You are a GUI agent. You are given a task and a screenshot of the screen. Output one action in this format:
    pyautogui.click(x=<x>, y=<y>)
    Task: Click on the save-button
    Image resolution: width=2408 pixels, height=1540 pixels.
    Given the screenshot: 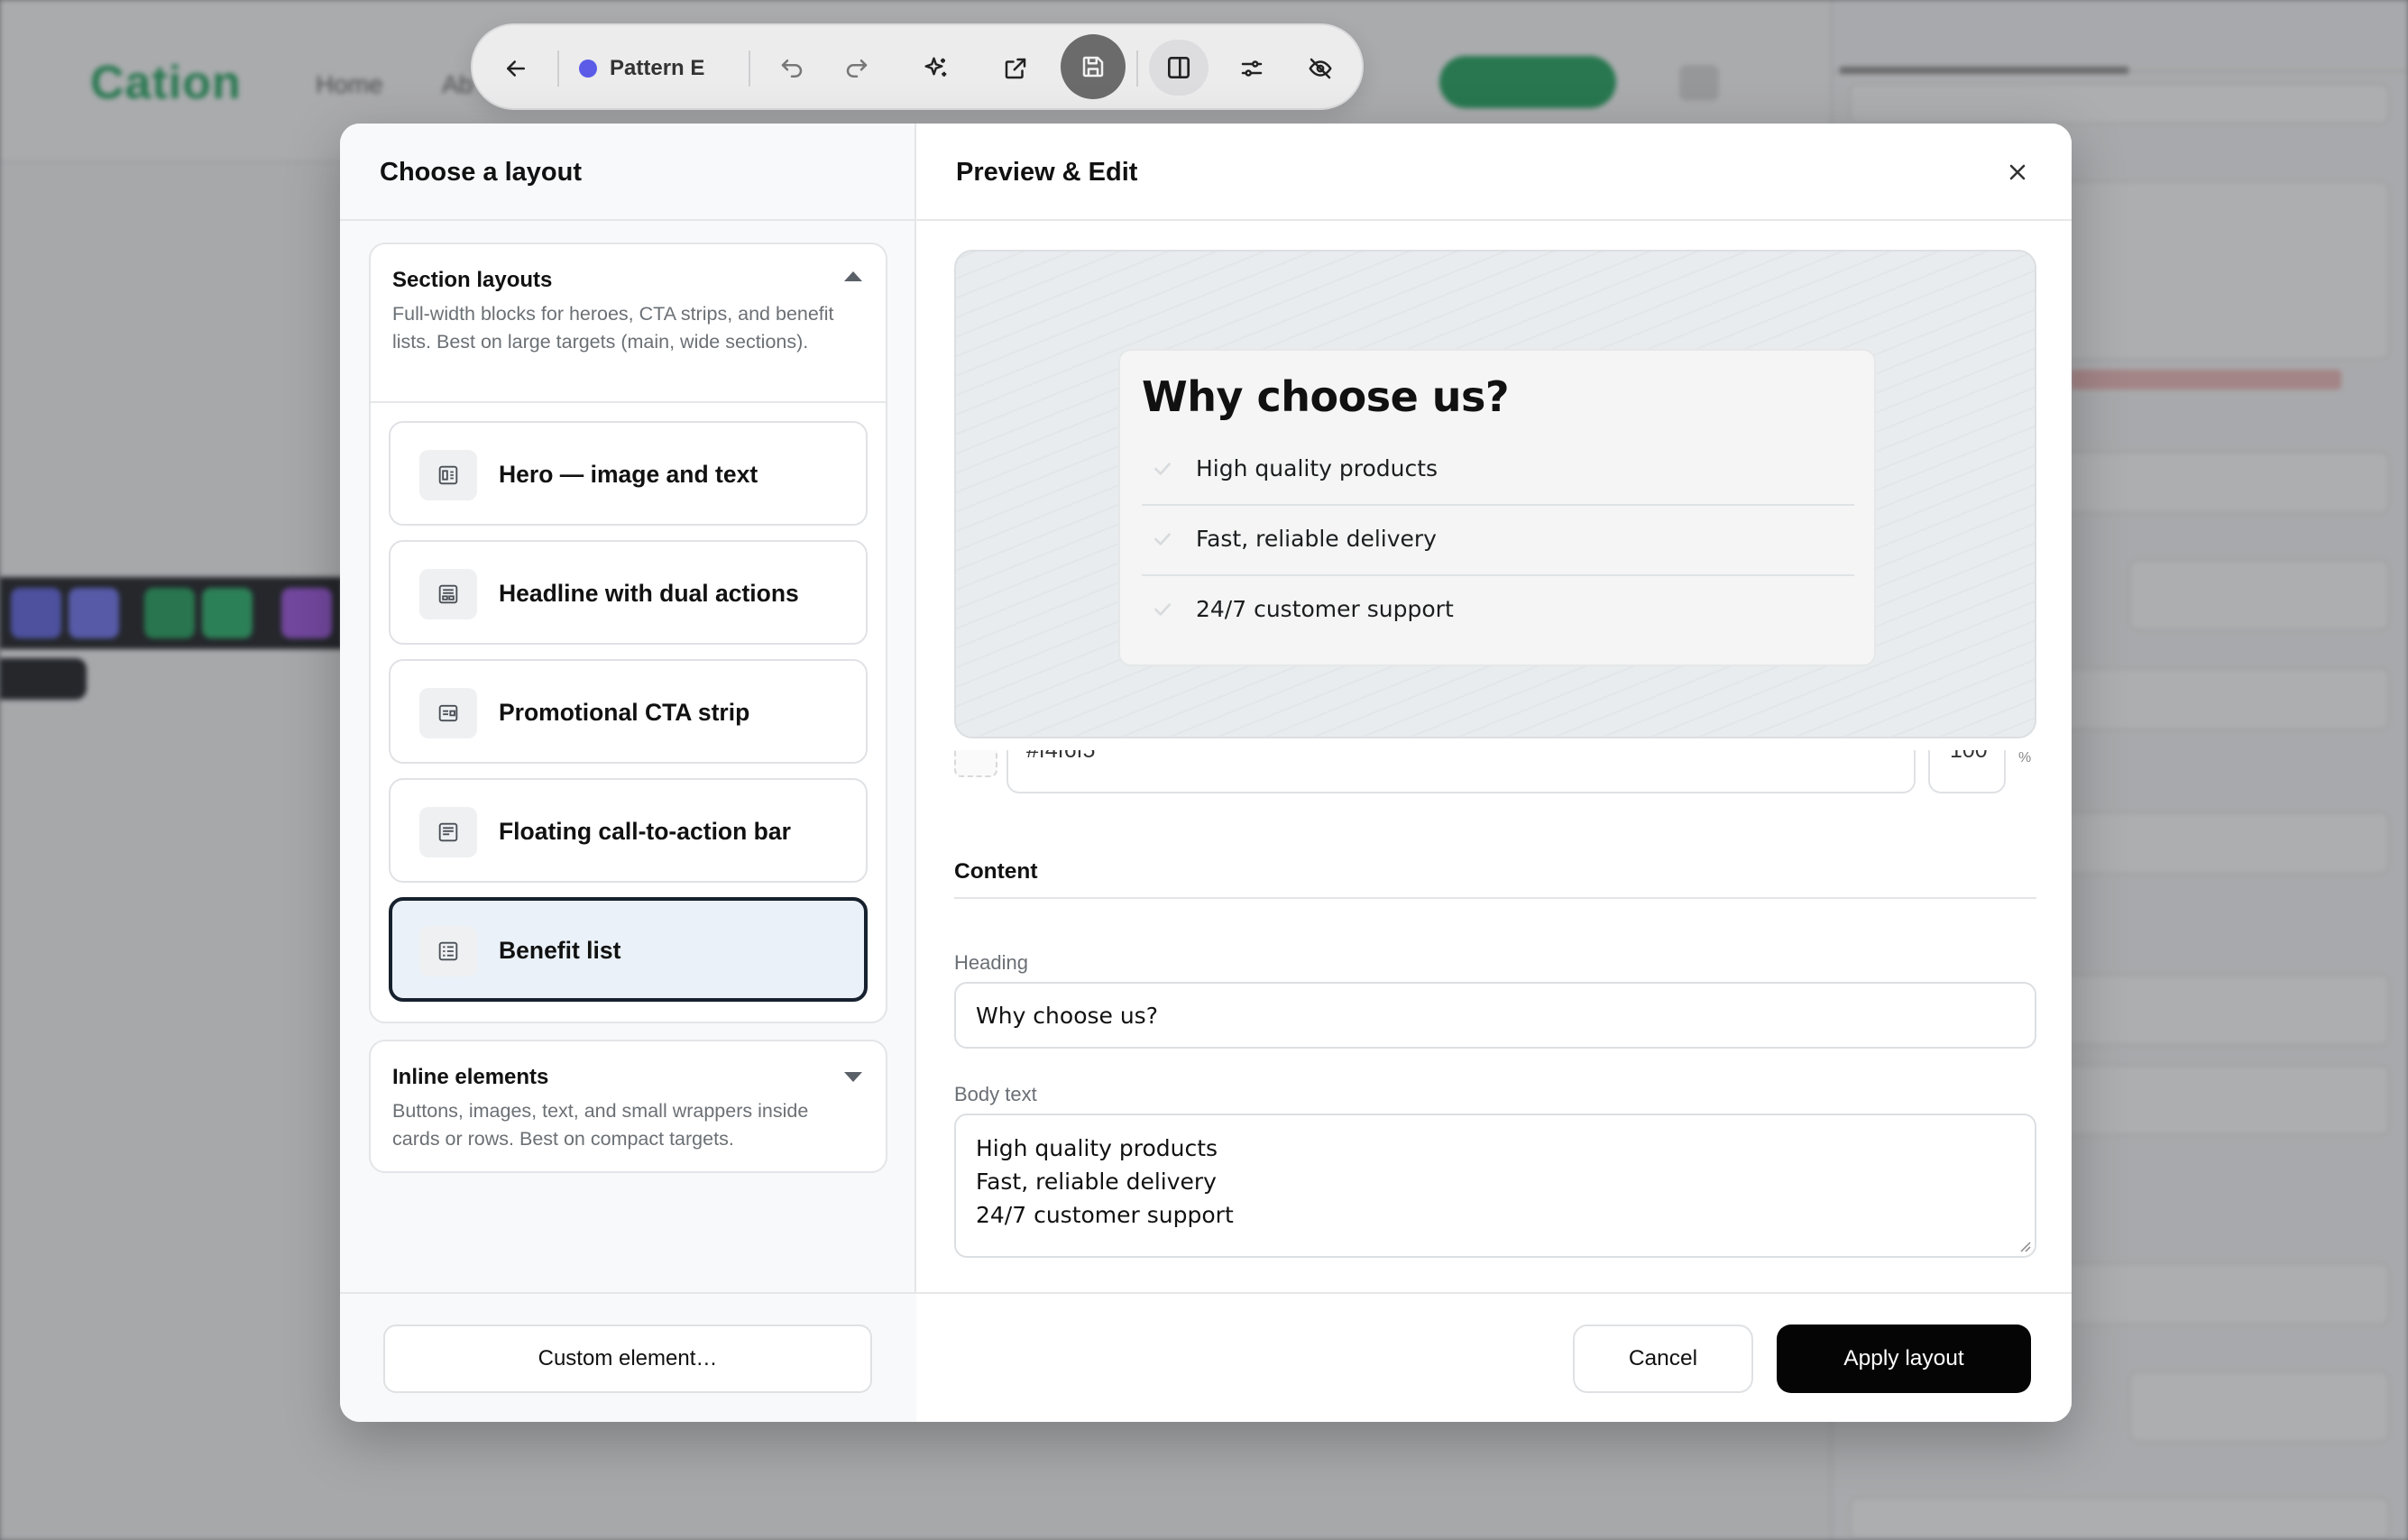 What is the action you would take?
    pyautogui.click(x=1093, y=66)
    